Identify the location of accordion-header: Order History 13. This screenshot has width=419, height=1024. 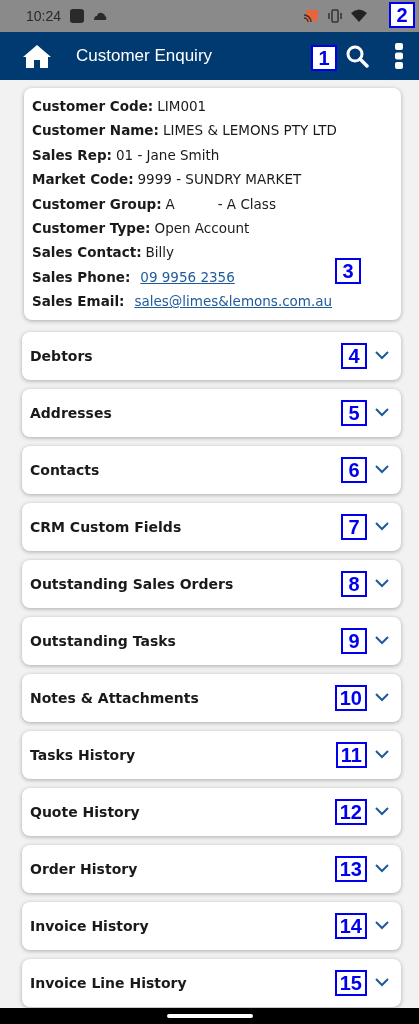
(211, 868).